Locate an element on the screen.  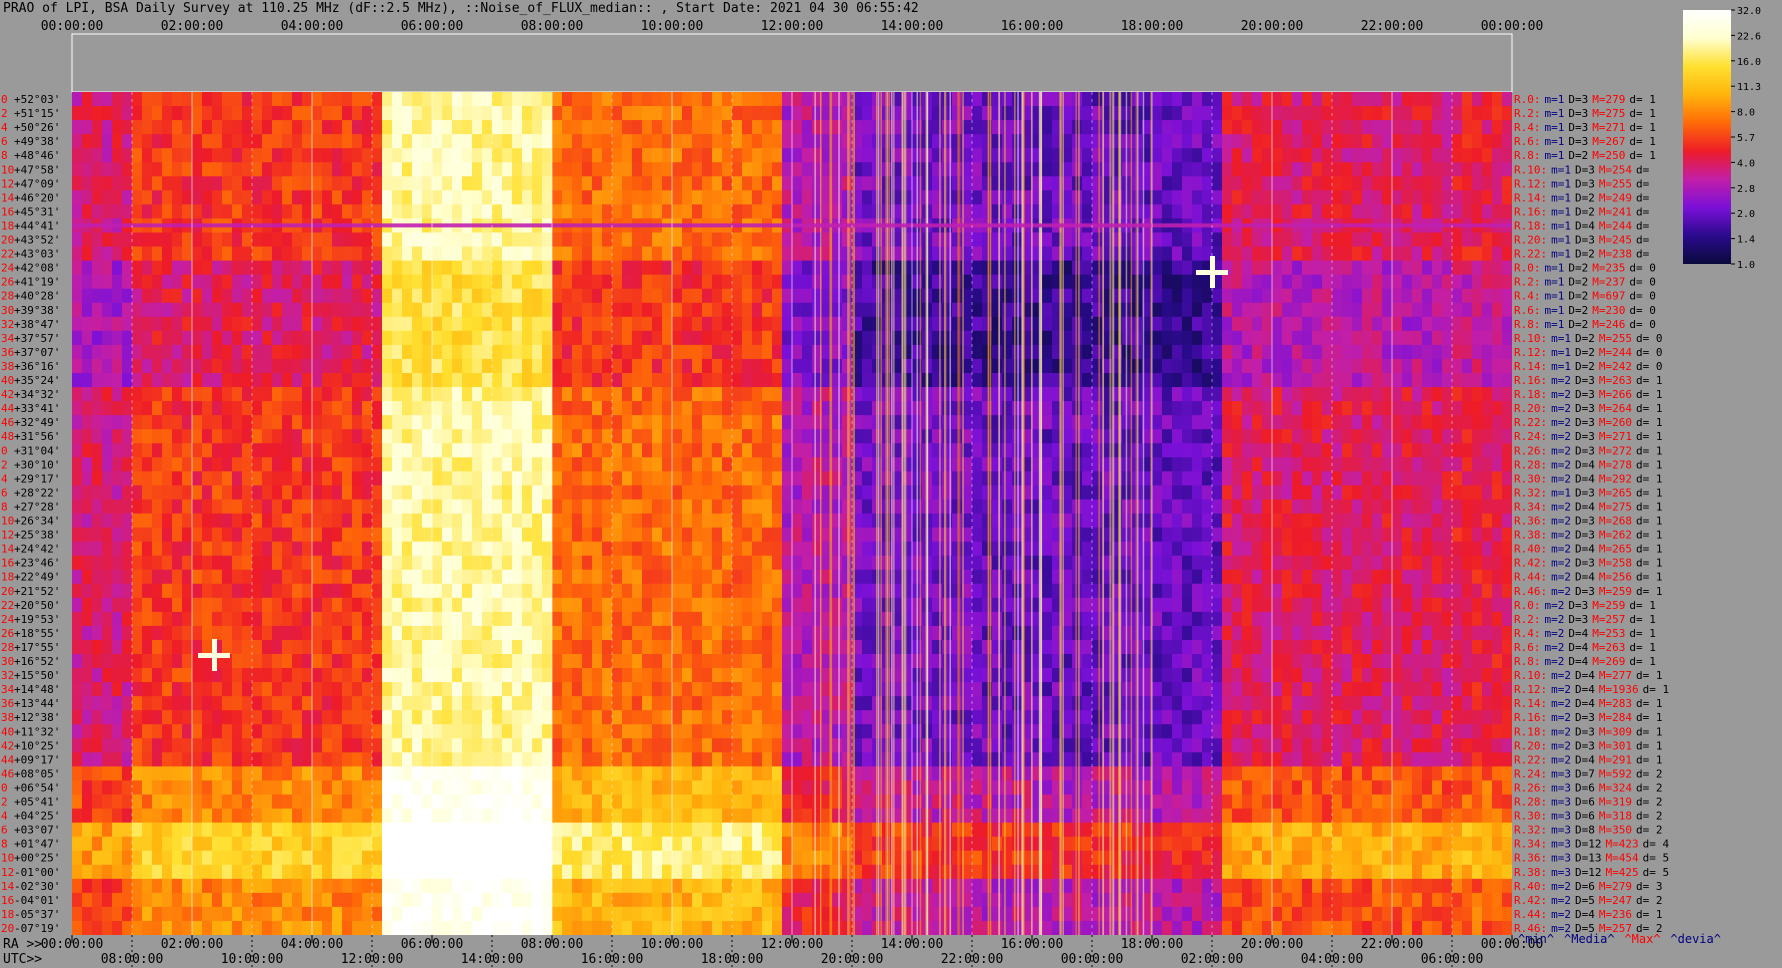
row-stats-M: M=258 is located at coordinates (1615, 563).